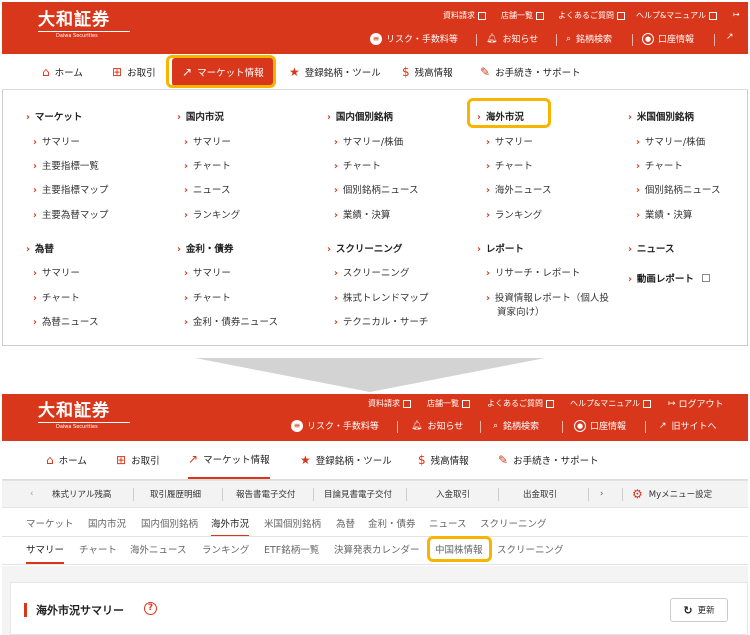  What do you see at coordinates (45, 553) in the screenshot?
I see `subtab-summary: サマリー` at bounding box center [45, 553].